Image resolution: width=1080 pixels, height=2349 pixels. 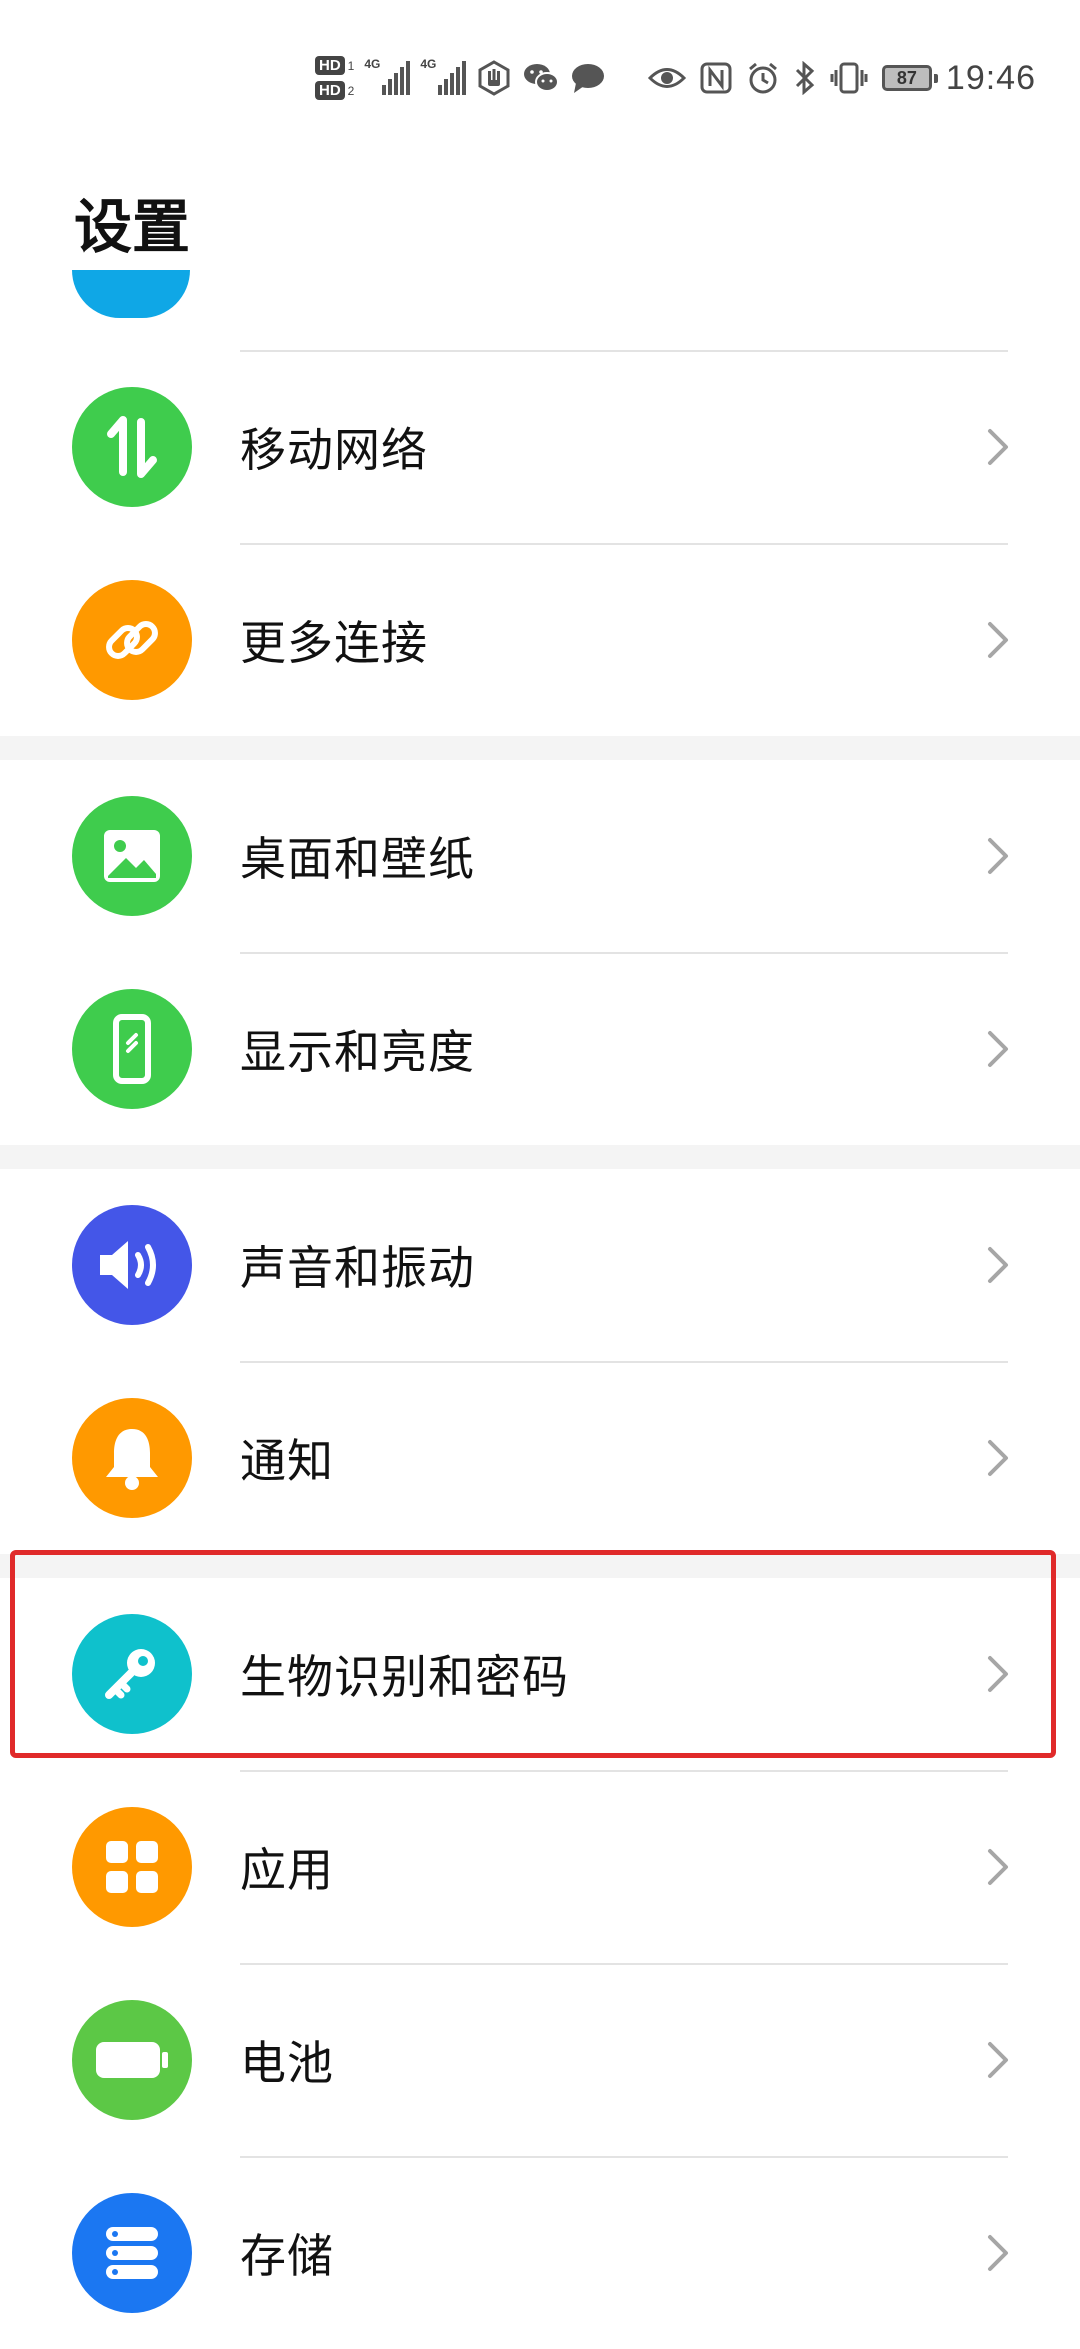 What do you see at coordinates (132, 856) in the screenshot?
I see `image-icon` at bounding box center [132, 856].